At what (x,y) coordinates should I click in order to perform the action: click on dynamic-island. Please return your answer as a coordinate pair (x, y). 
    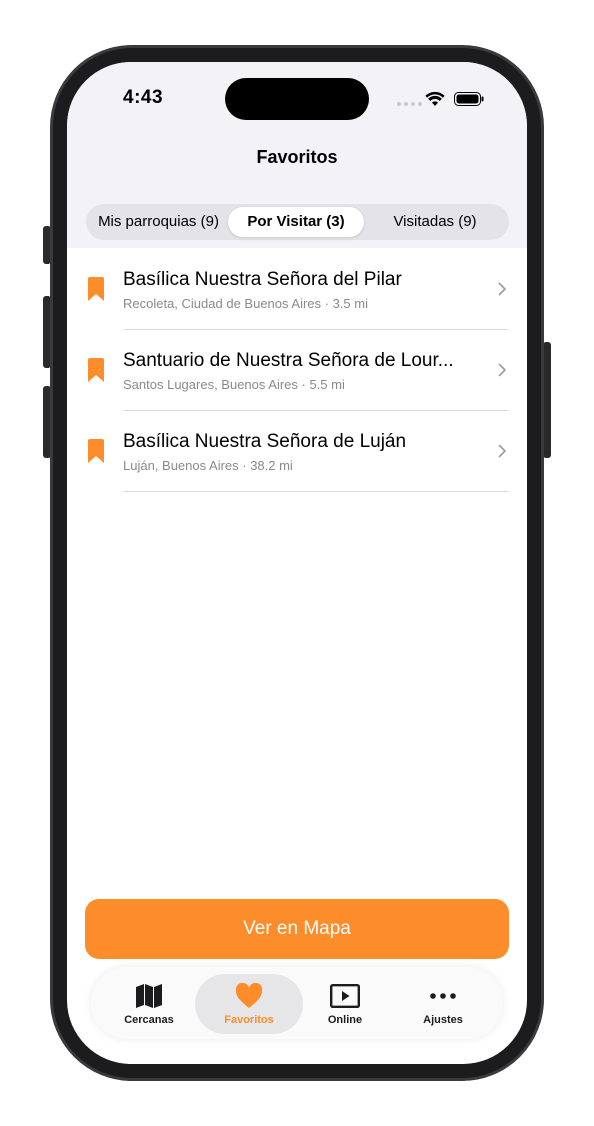
    Looking at the image, I should click on (297, 99).